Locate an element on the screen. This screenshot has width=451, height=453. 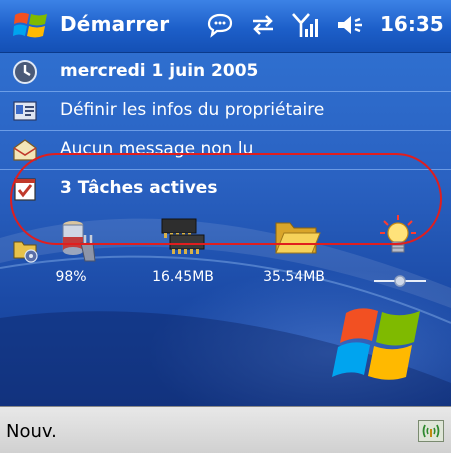
clock-icon is located at coordinates (25, 72).